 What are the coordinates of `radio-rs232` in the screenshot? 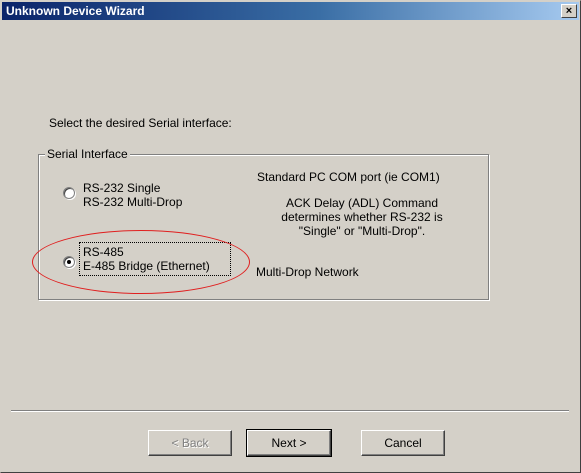 It's located at (69, 193).